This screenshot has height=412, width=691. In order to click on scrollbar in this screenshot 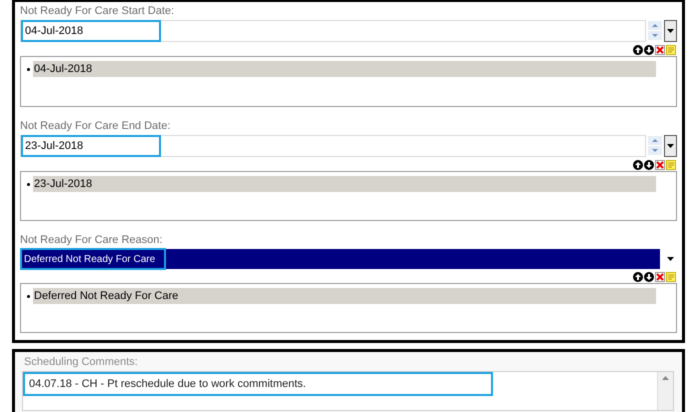, I will do `click(665, 391)`.